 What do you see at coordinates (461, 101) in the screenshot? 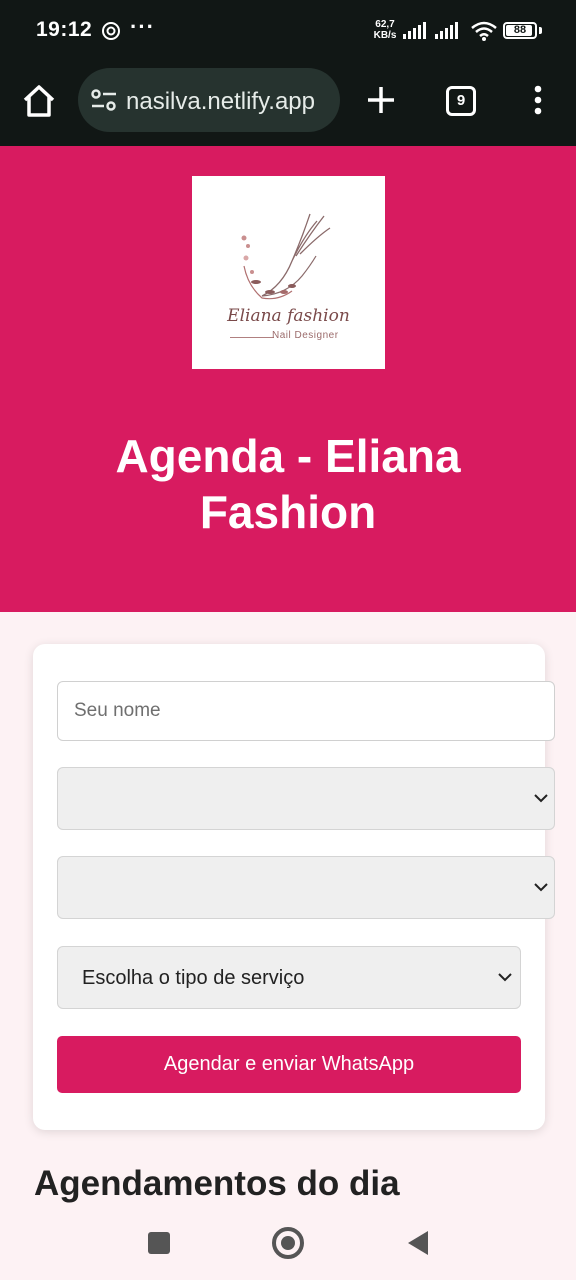
I see `tabs-counter-button: 9` at bounding box center [461, 101].